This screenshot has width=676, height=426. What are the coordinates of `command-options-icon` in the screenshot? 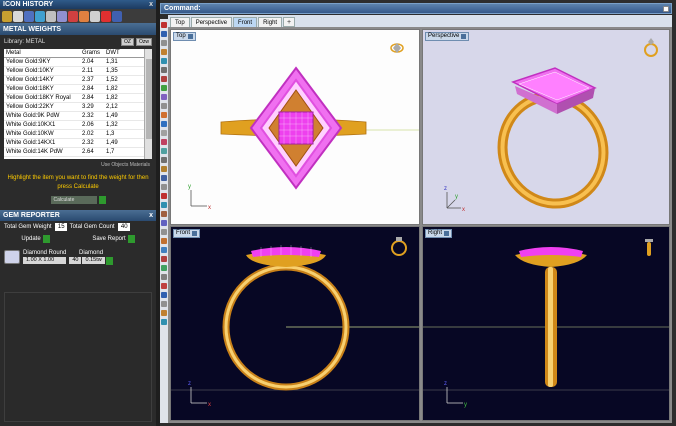 It's located at (666, 9).